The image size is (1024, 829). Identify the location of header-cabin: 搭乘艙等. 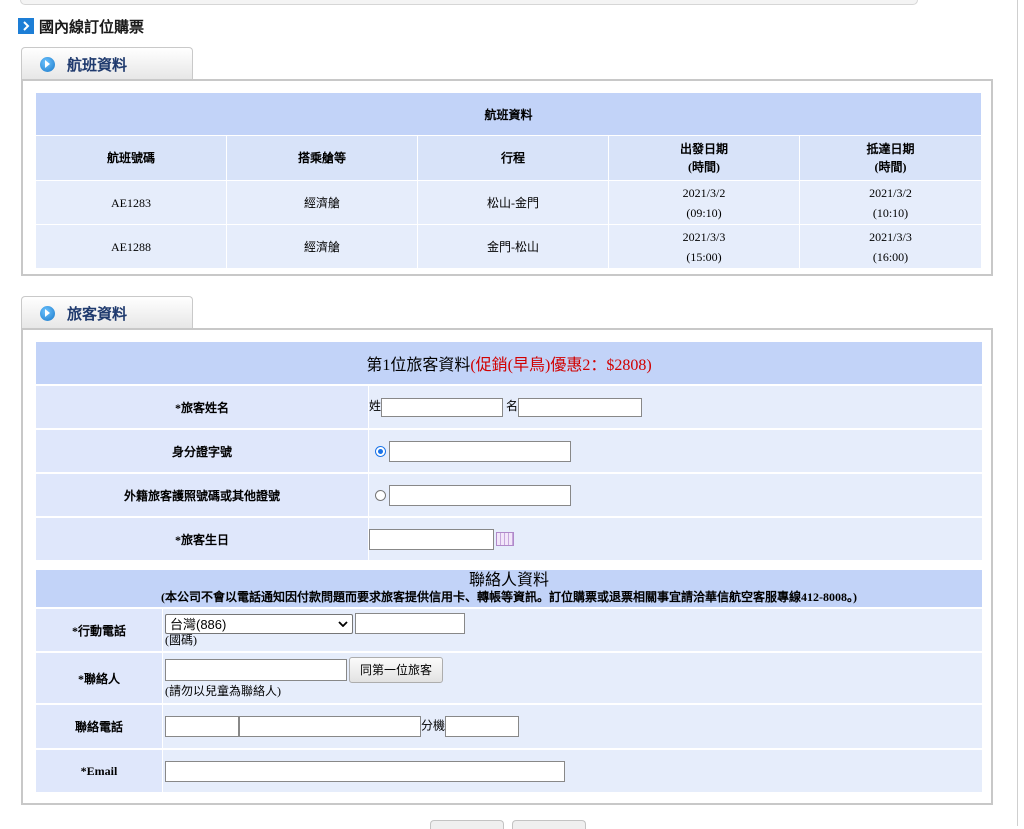
(322, 158).